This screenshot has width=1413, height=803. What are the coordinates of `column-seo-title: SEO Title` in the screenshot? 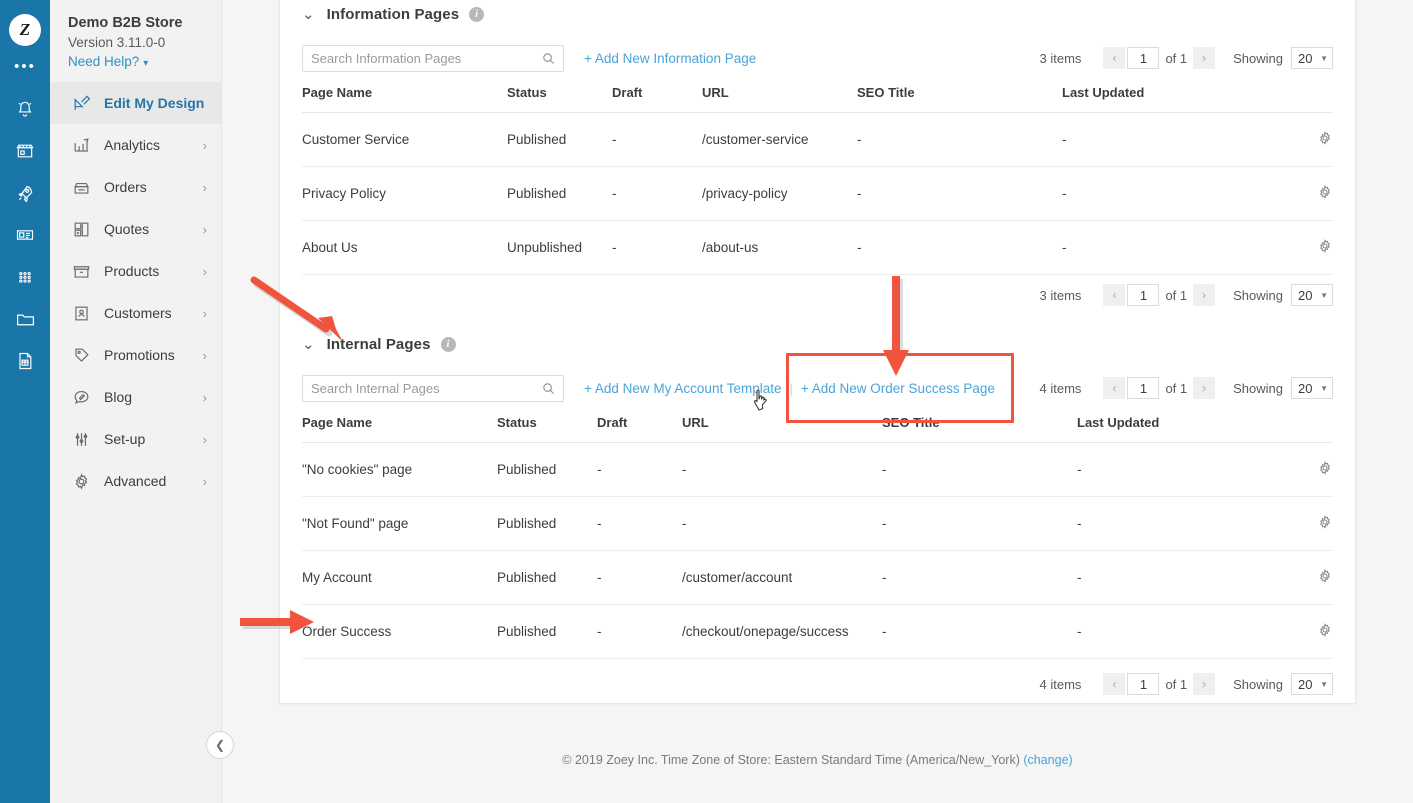 It's located at (979, 426).